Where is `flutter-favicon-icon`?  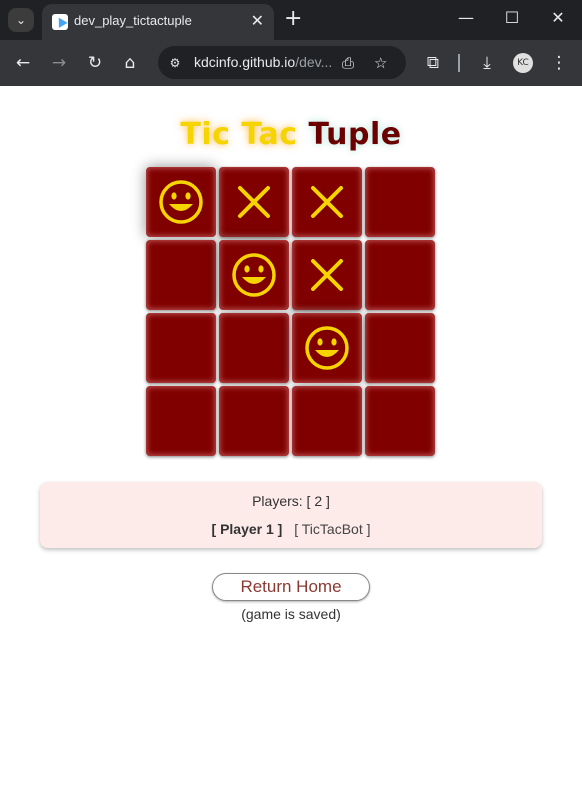 flutter-favicon-icon is located at coordinates (60, 22).